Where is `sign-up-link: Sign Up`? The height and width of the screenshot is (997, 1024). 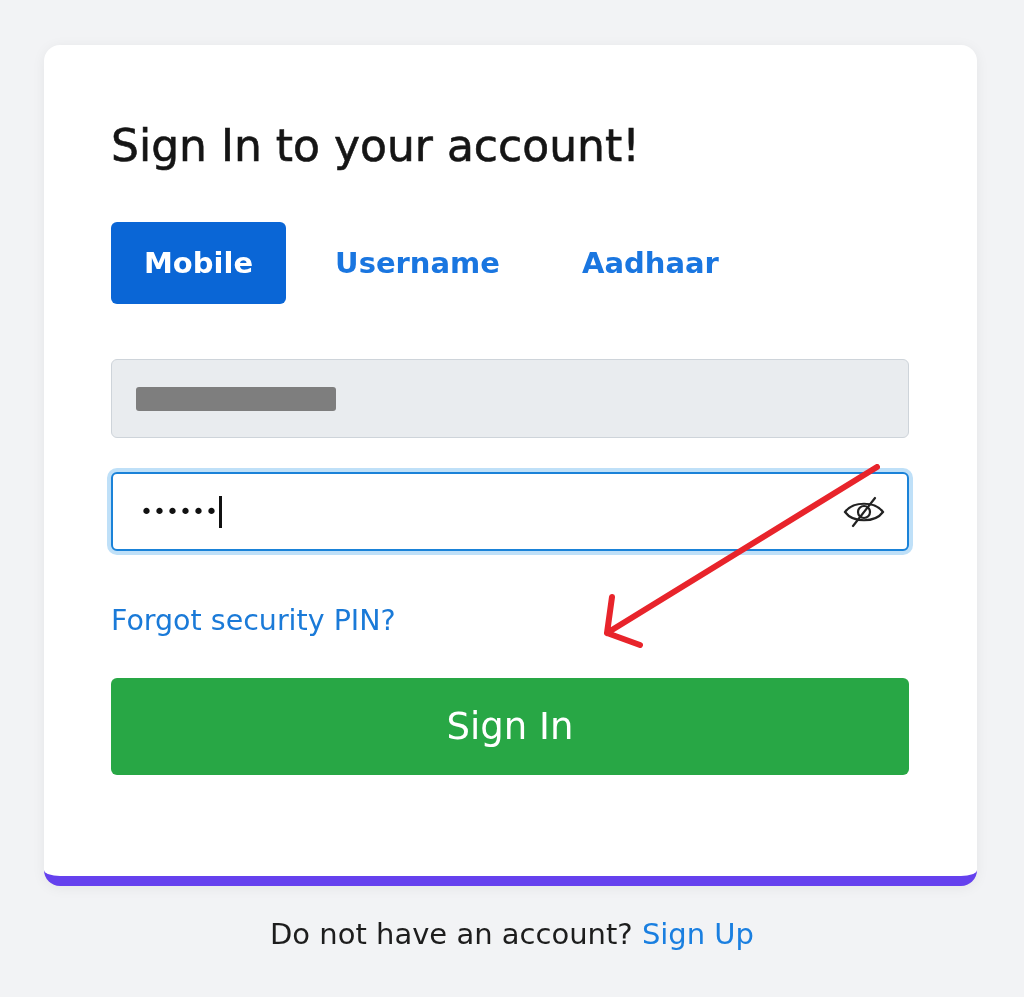
sign-up-link: Sign Up is located at coordinates (697, 934).